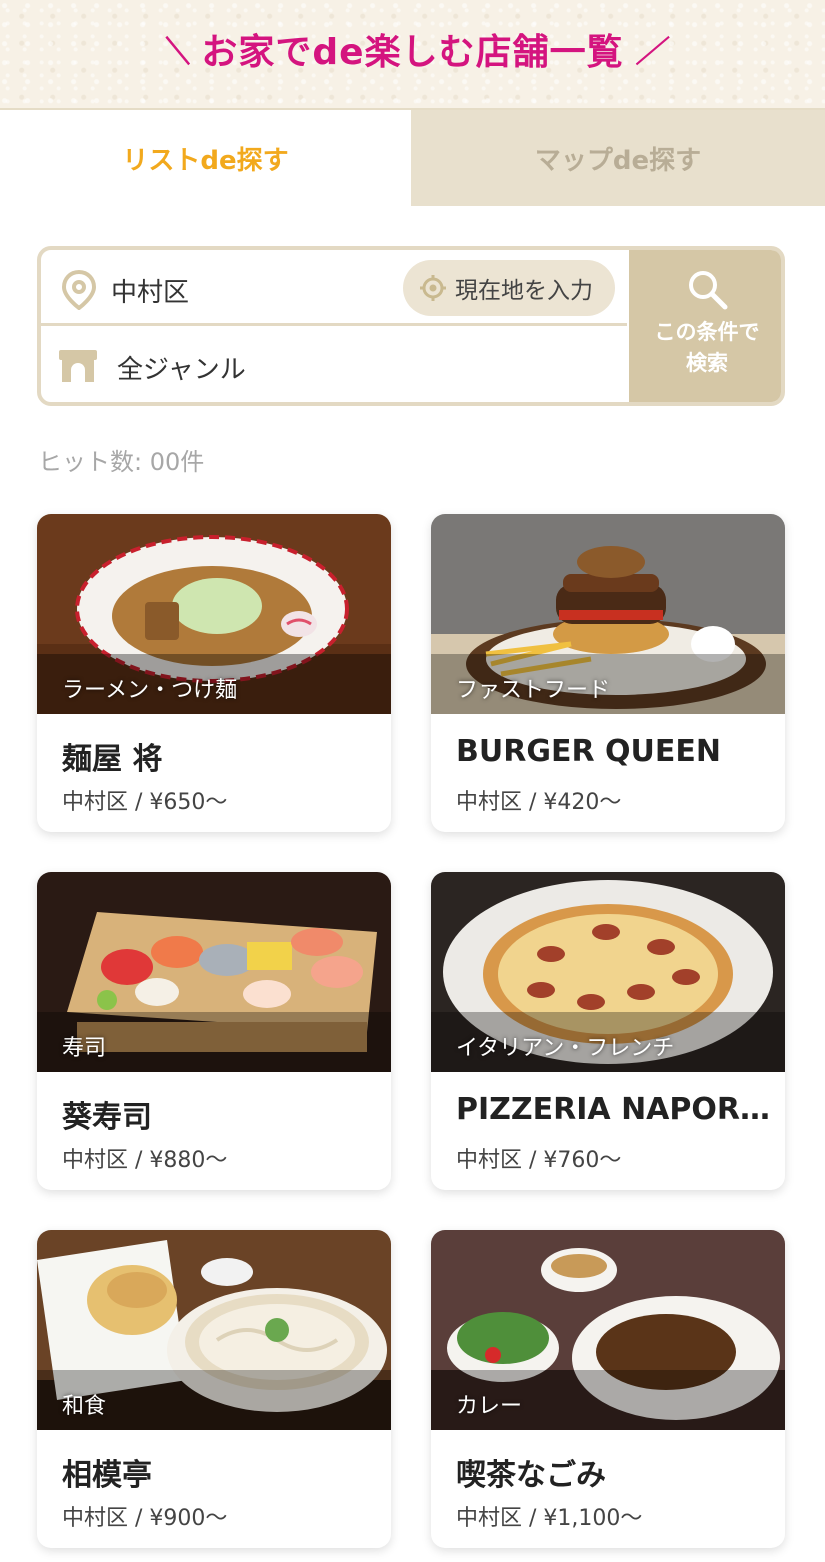 The image size is (825, 1562). What do you see at coordinates (214, 1389) in the screenshot?
I see `shop-card: 和食 相模亭 中村区 / ¥900〜` at bounding box center [214, 1389].